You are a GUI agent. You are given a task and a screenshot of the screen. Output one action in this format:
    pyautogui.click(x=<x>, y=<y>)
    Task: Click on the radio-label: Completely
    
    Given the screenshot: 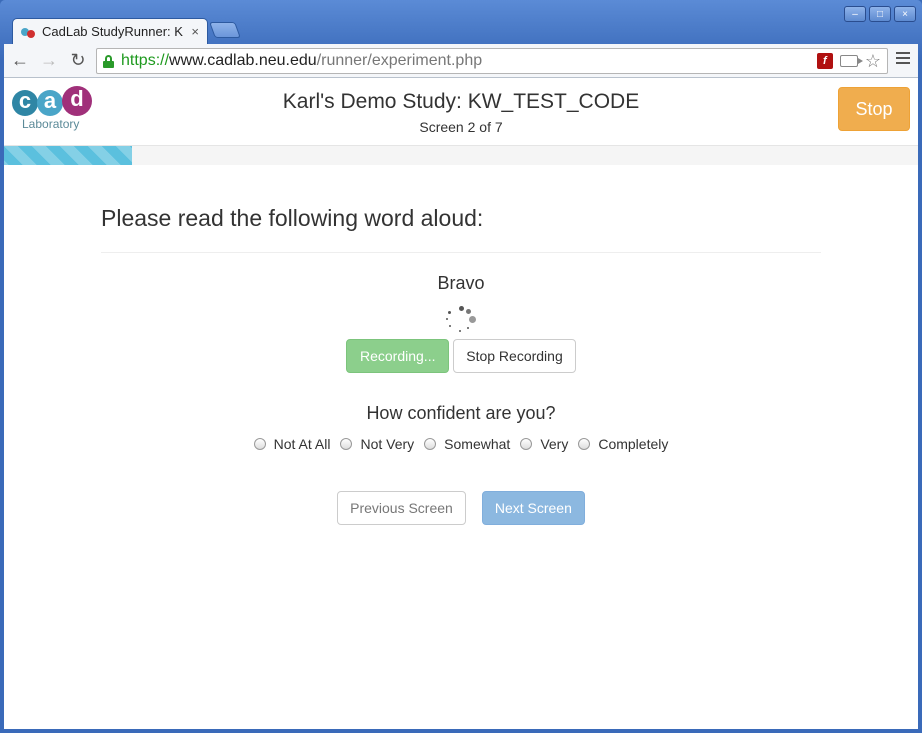 What is the action you would take?
    pyautogui.click(x=633, y=444)
    